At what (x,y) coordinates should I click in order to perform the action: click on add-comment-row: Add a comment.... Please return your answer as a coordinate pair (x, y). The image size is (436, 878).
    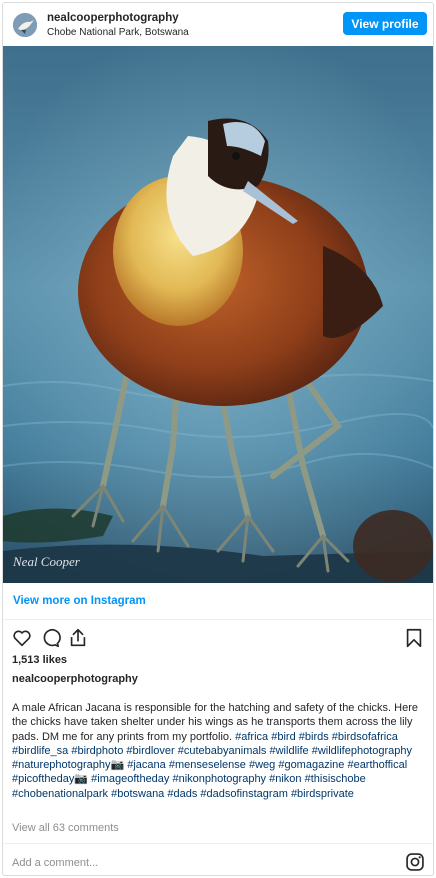
    Looking at the image, I should click on (218, 859).